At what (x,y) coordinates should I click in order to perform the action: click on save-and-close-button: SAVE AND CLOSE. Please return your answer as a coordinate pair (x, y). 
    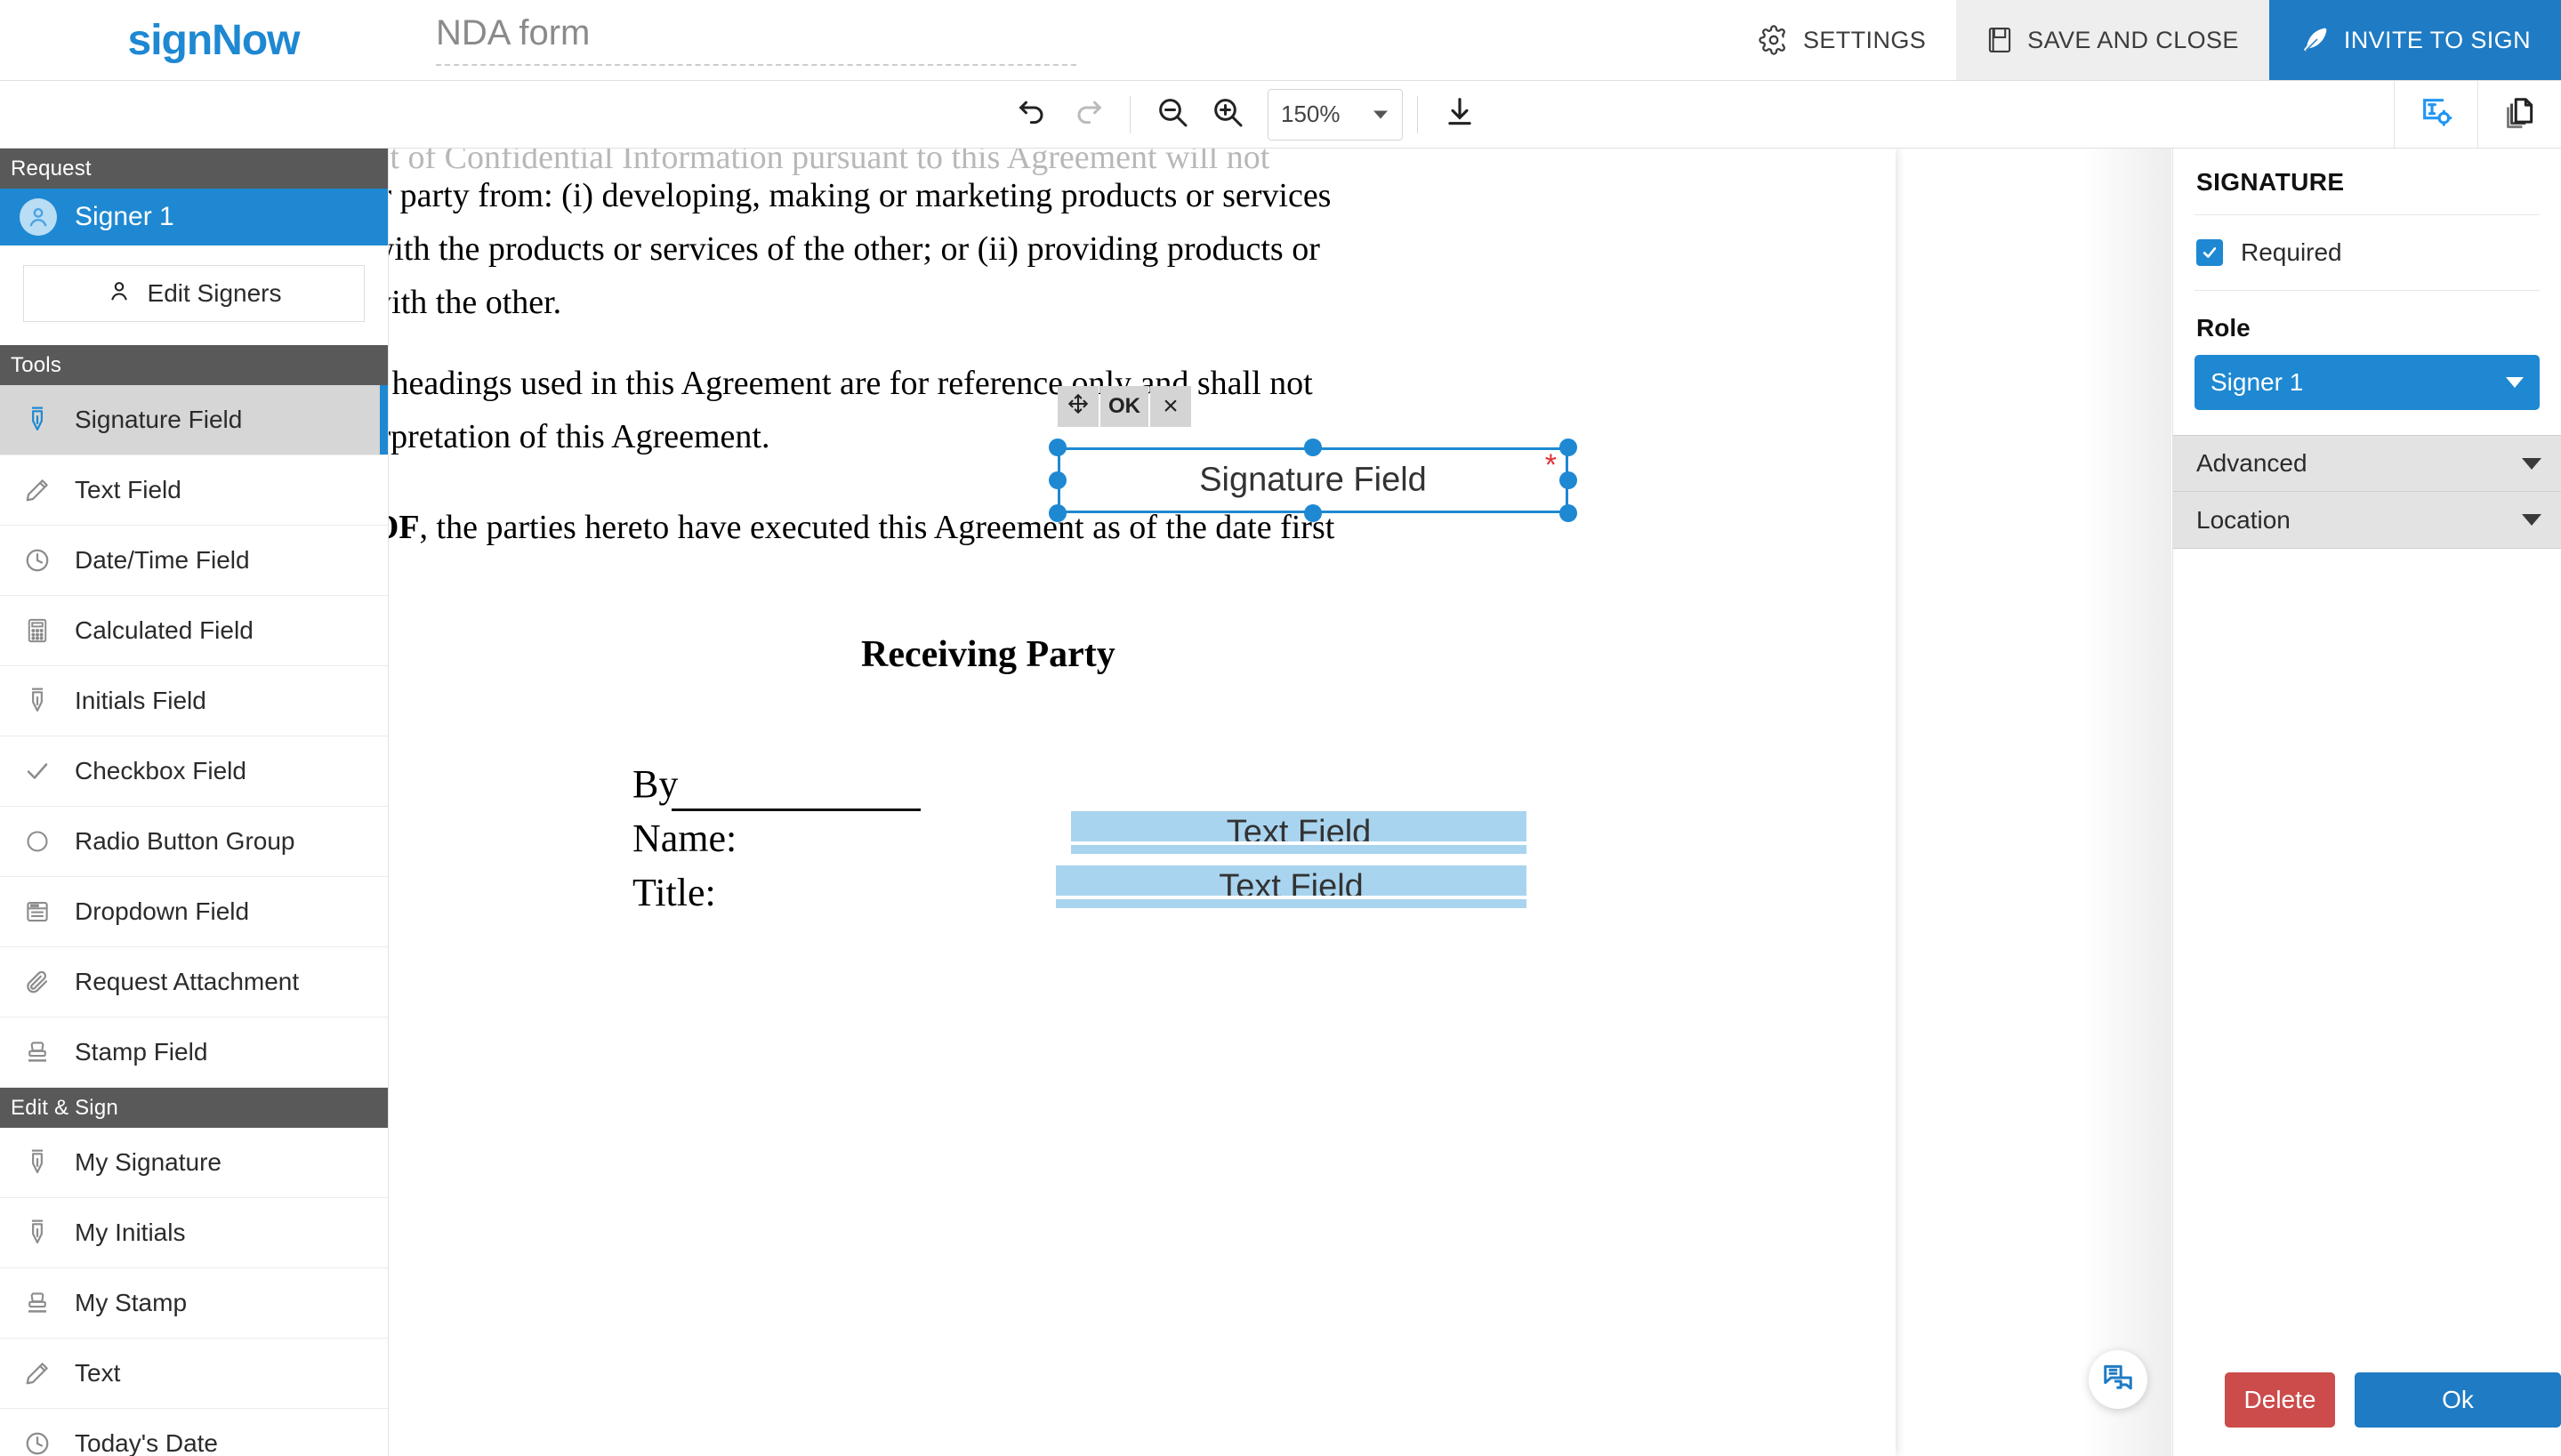
    Looking at the image, I should click on (2113, 40).